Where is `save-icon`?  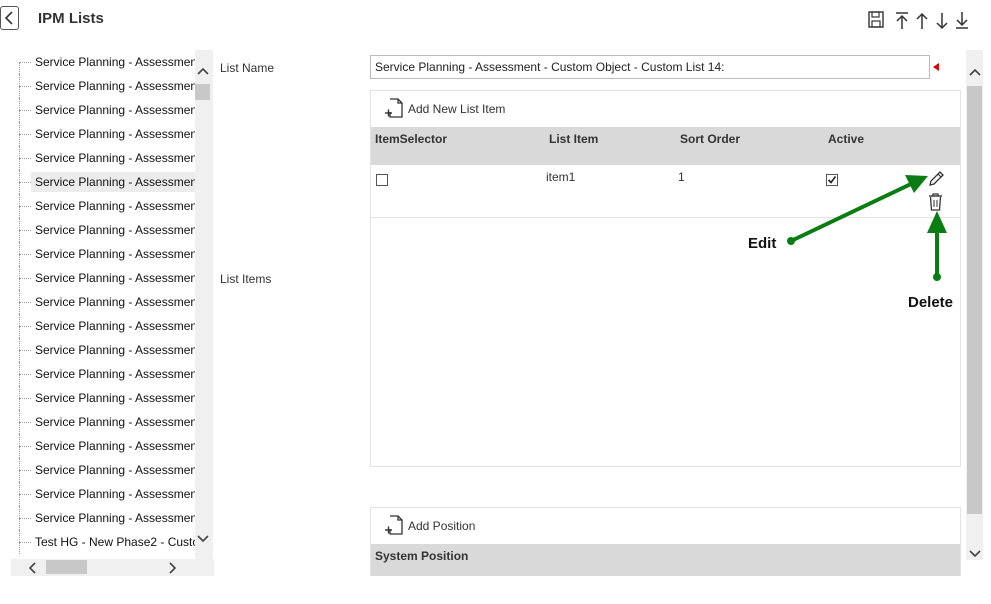
save-icon is located at coordinates (876, 20).